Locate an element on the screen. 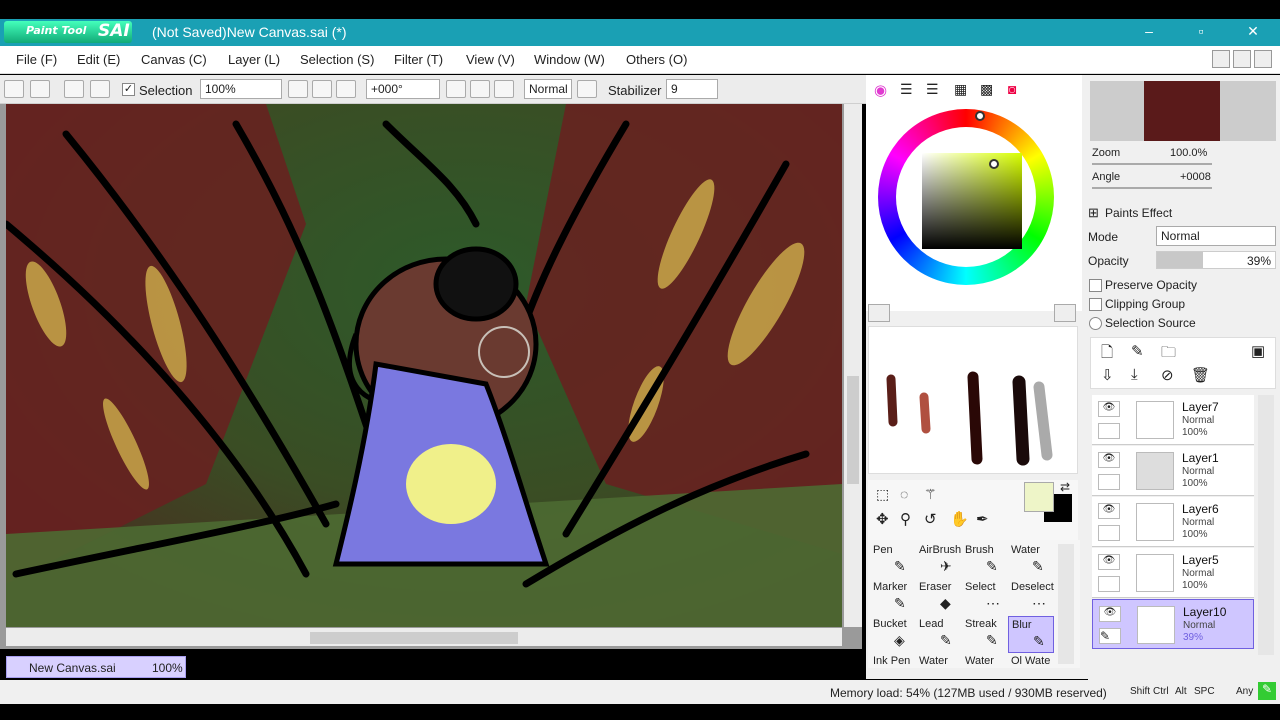 This screenshot has height=720, width=1280. rotate-left-button is located at coordinates (456, 89).